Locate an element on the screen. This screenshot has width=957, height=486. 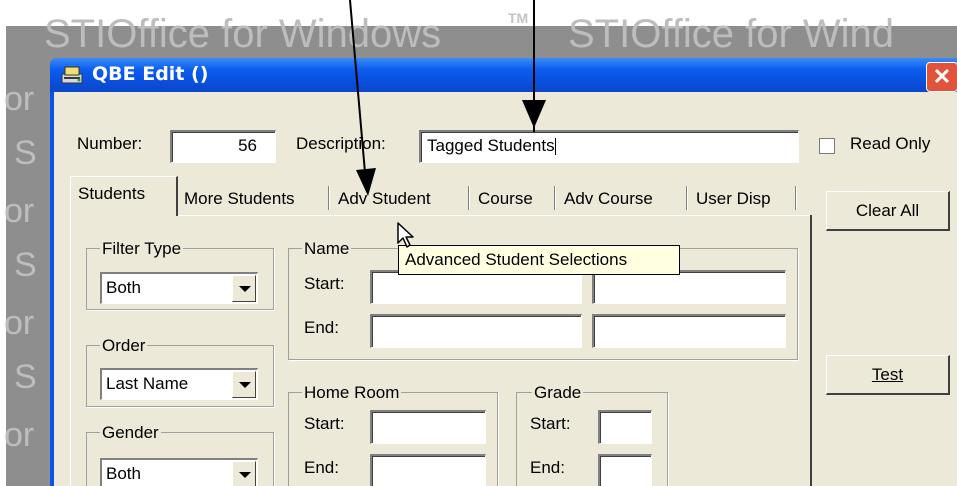
arrowhead-adv-student is located at coordinates (366, 182).